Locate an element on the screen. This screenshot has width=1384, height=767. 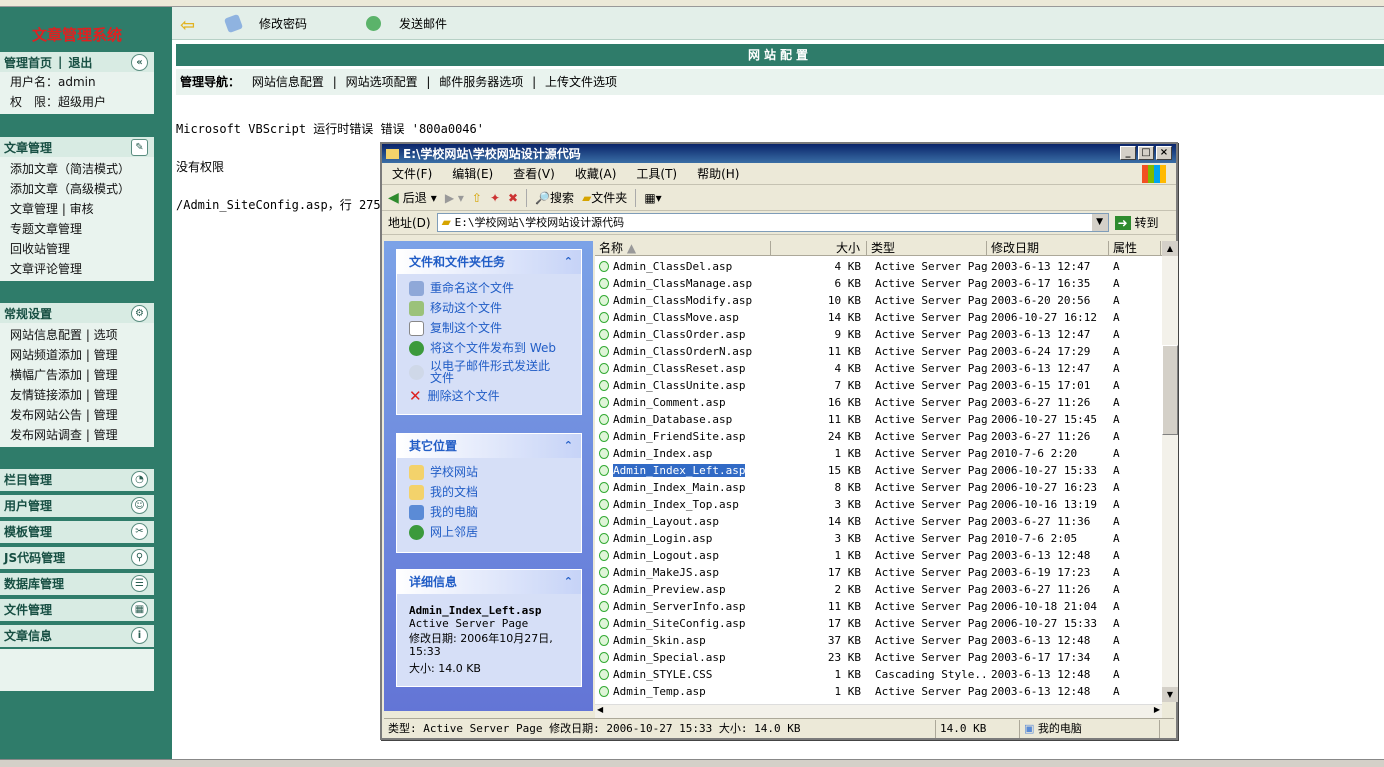
scroll-right-icon: ▶ is located at coordinates (1157, 709).